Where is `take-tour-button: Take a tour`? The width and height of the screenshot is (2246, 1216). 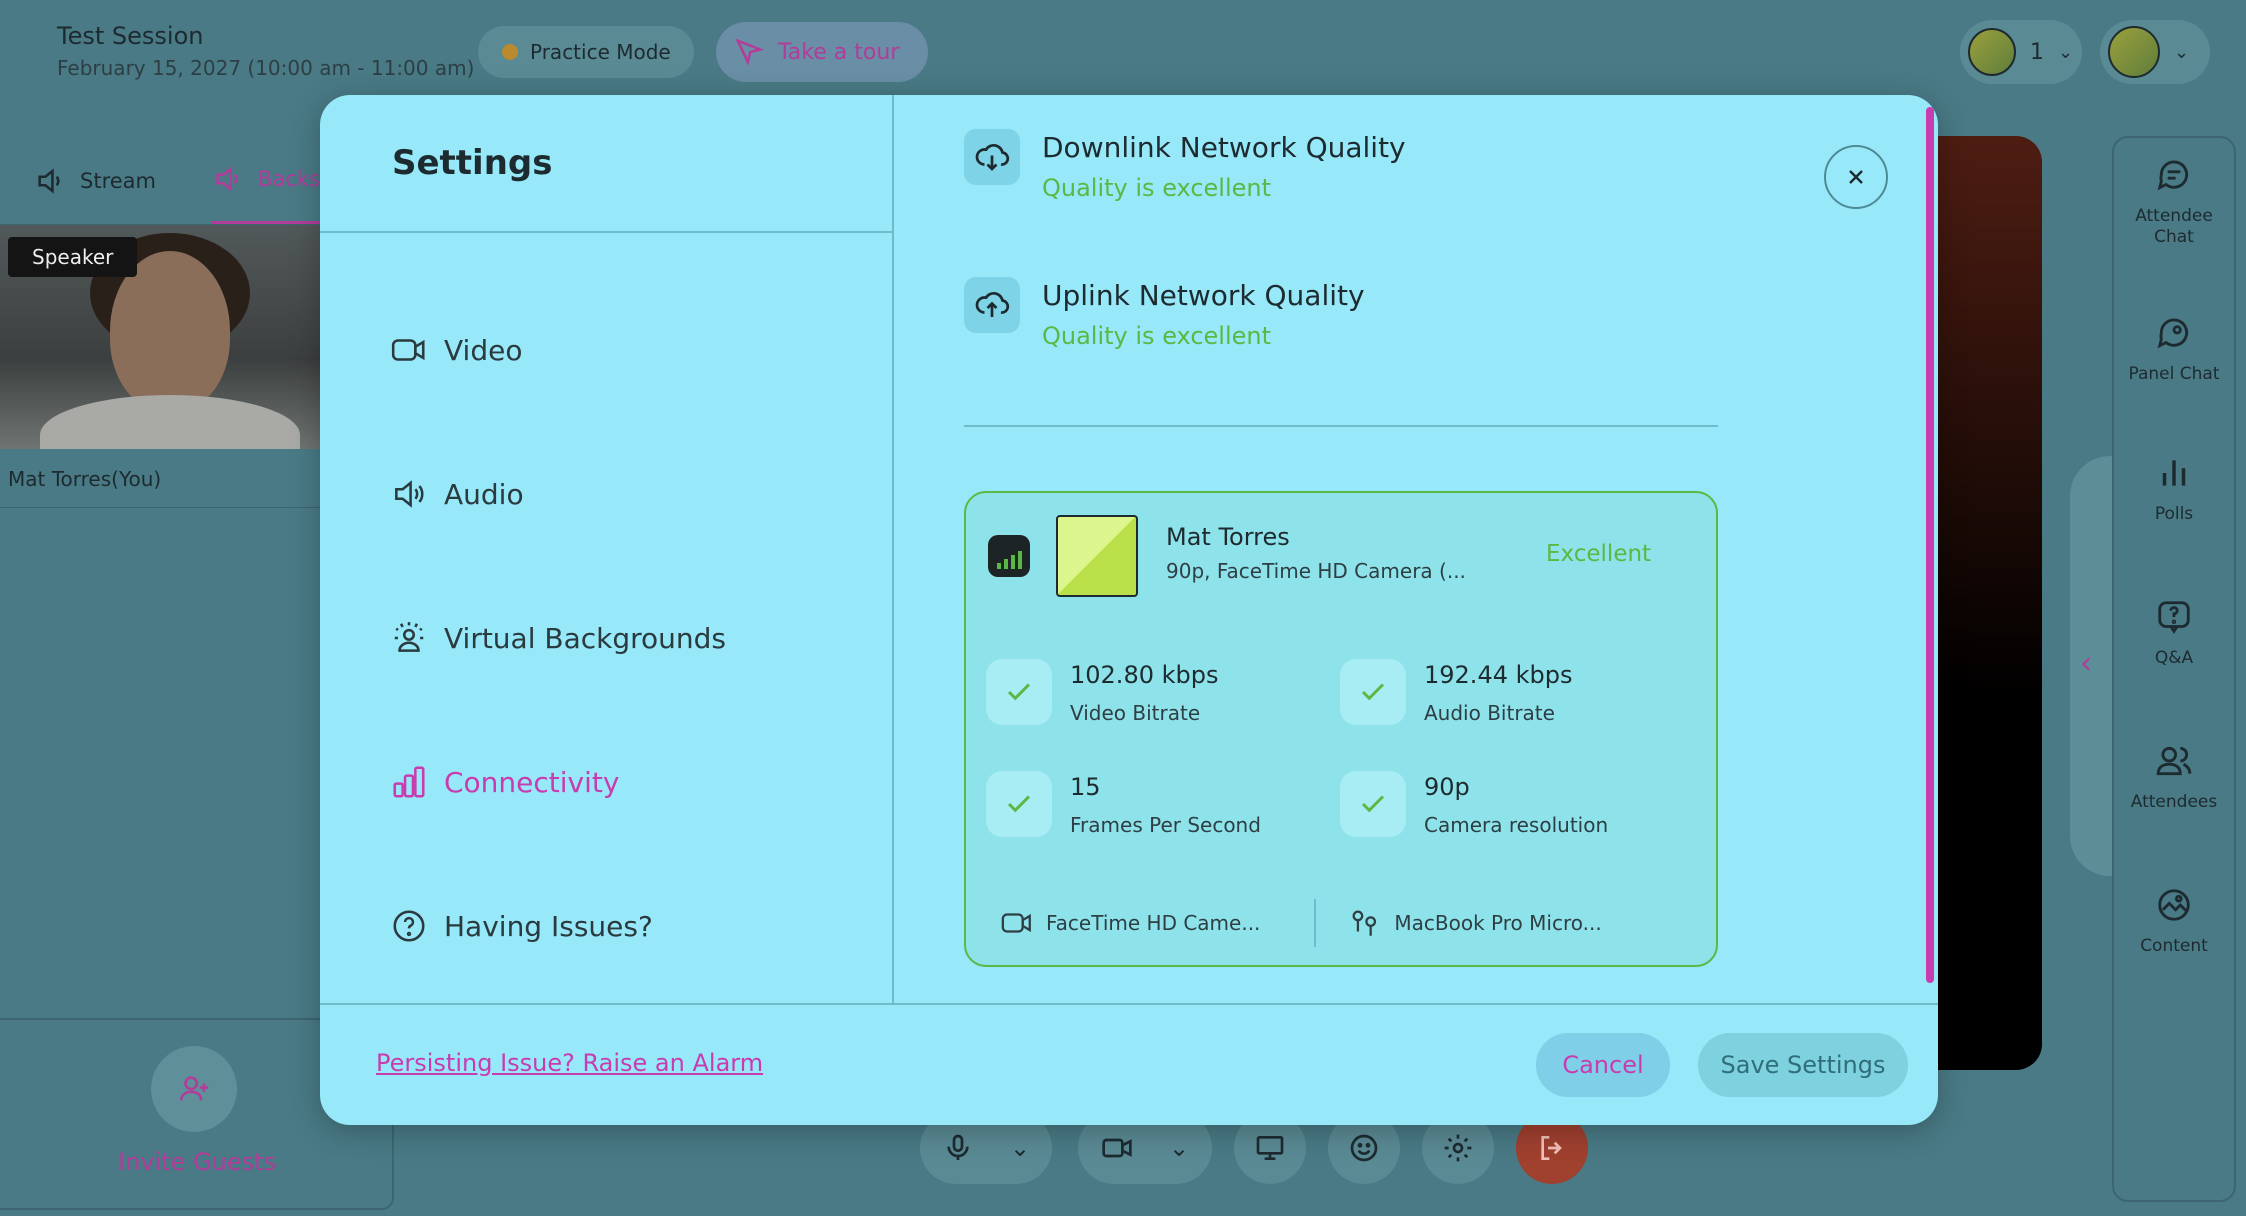 take-tour-button: Take a tour is located at coordinates (822, 52).